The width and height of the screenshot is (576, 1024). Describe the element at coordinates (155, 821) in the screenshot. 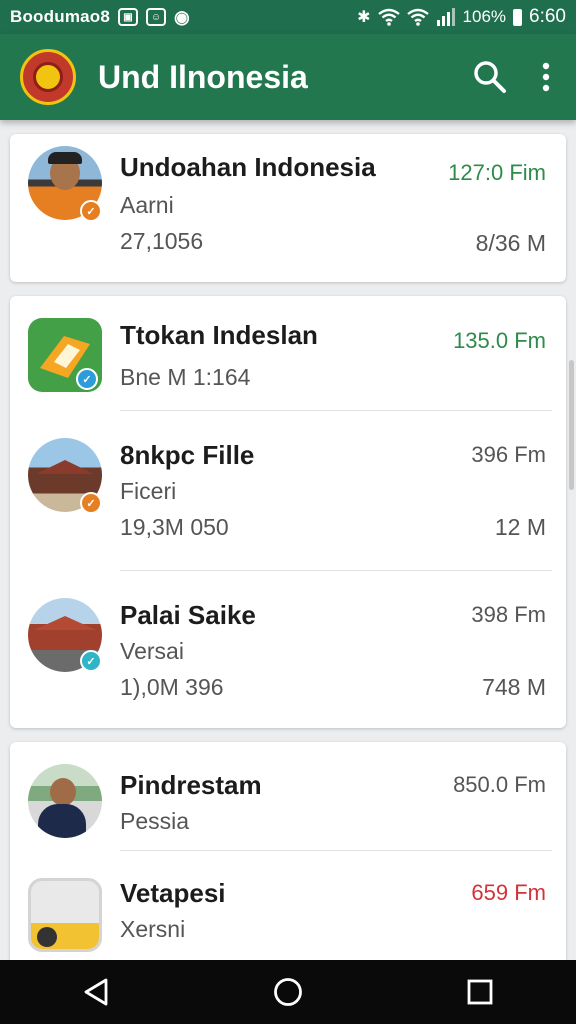

I see `item-subtitle: Pessia` at that location.